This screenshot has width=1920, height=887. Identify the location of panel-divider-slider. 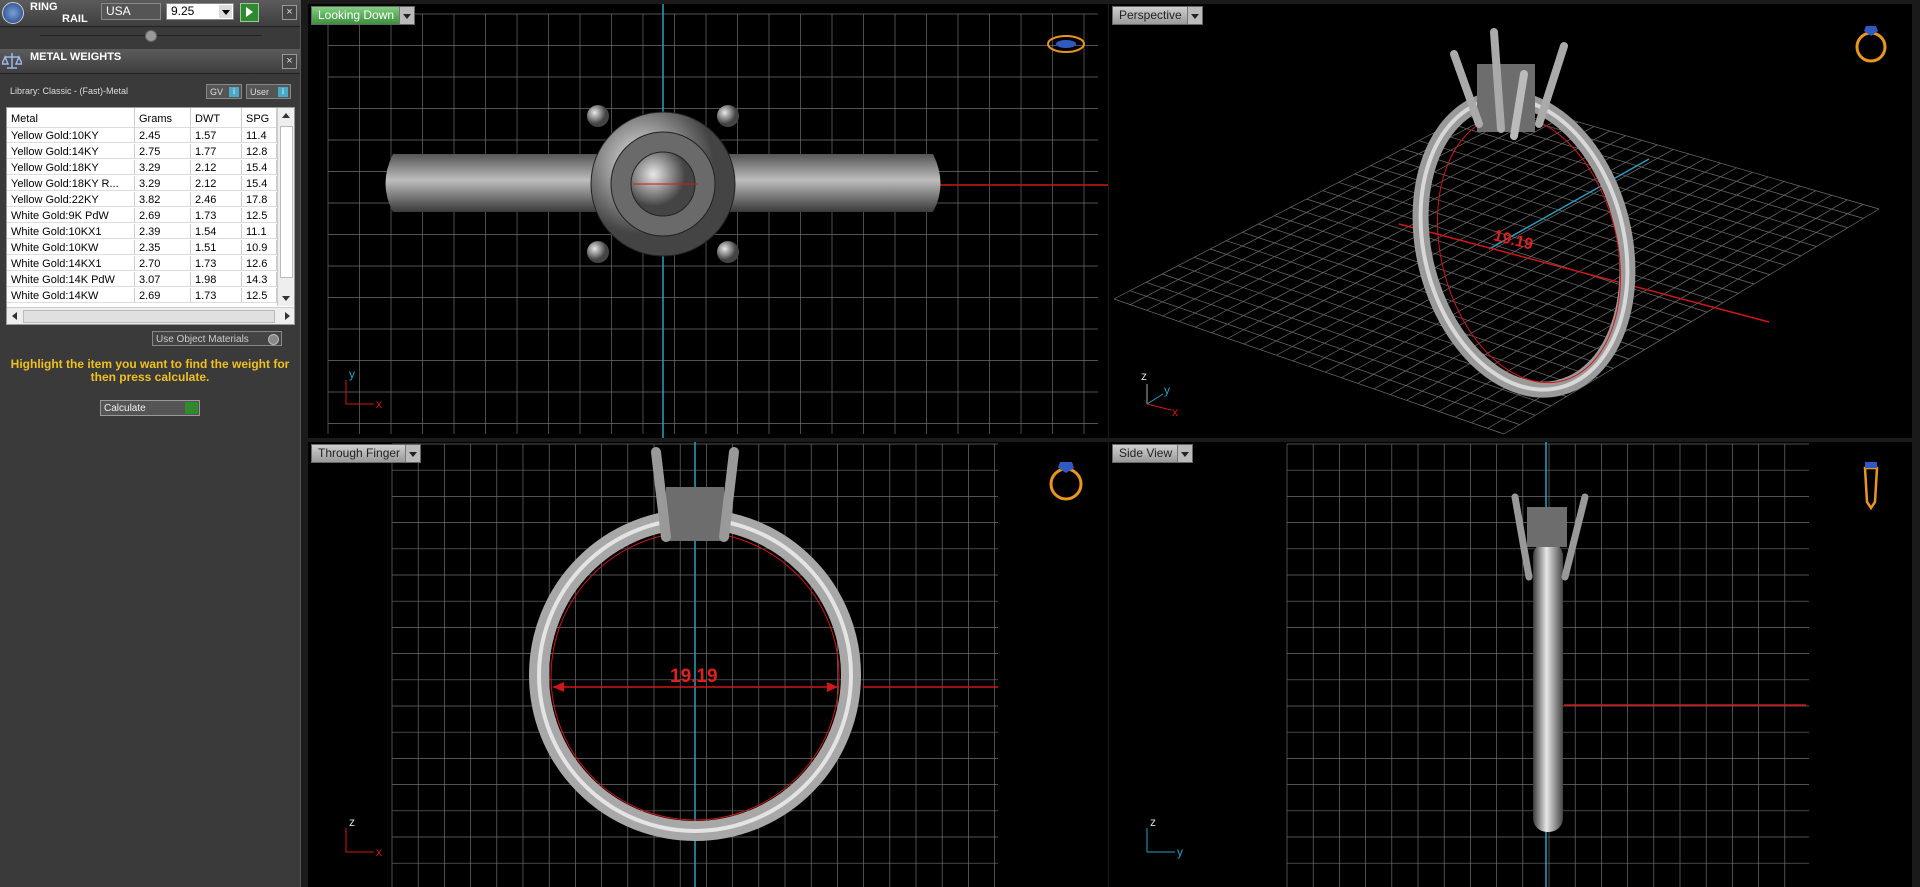
(151, 36).